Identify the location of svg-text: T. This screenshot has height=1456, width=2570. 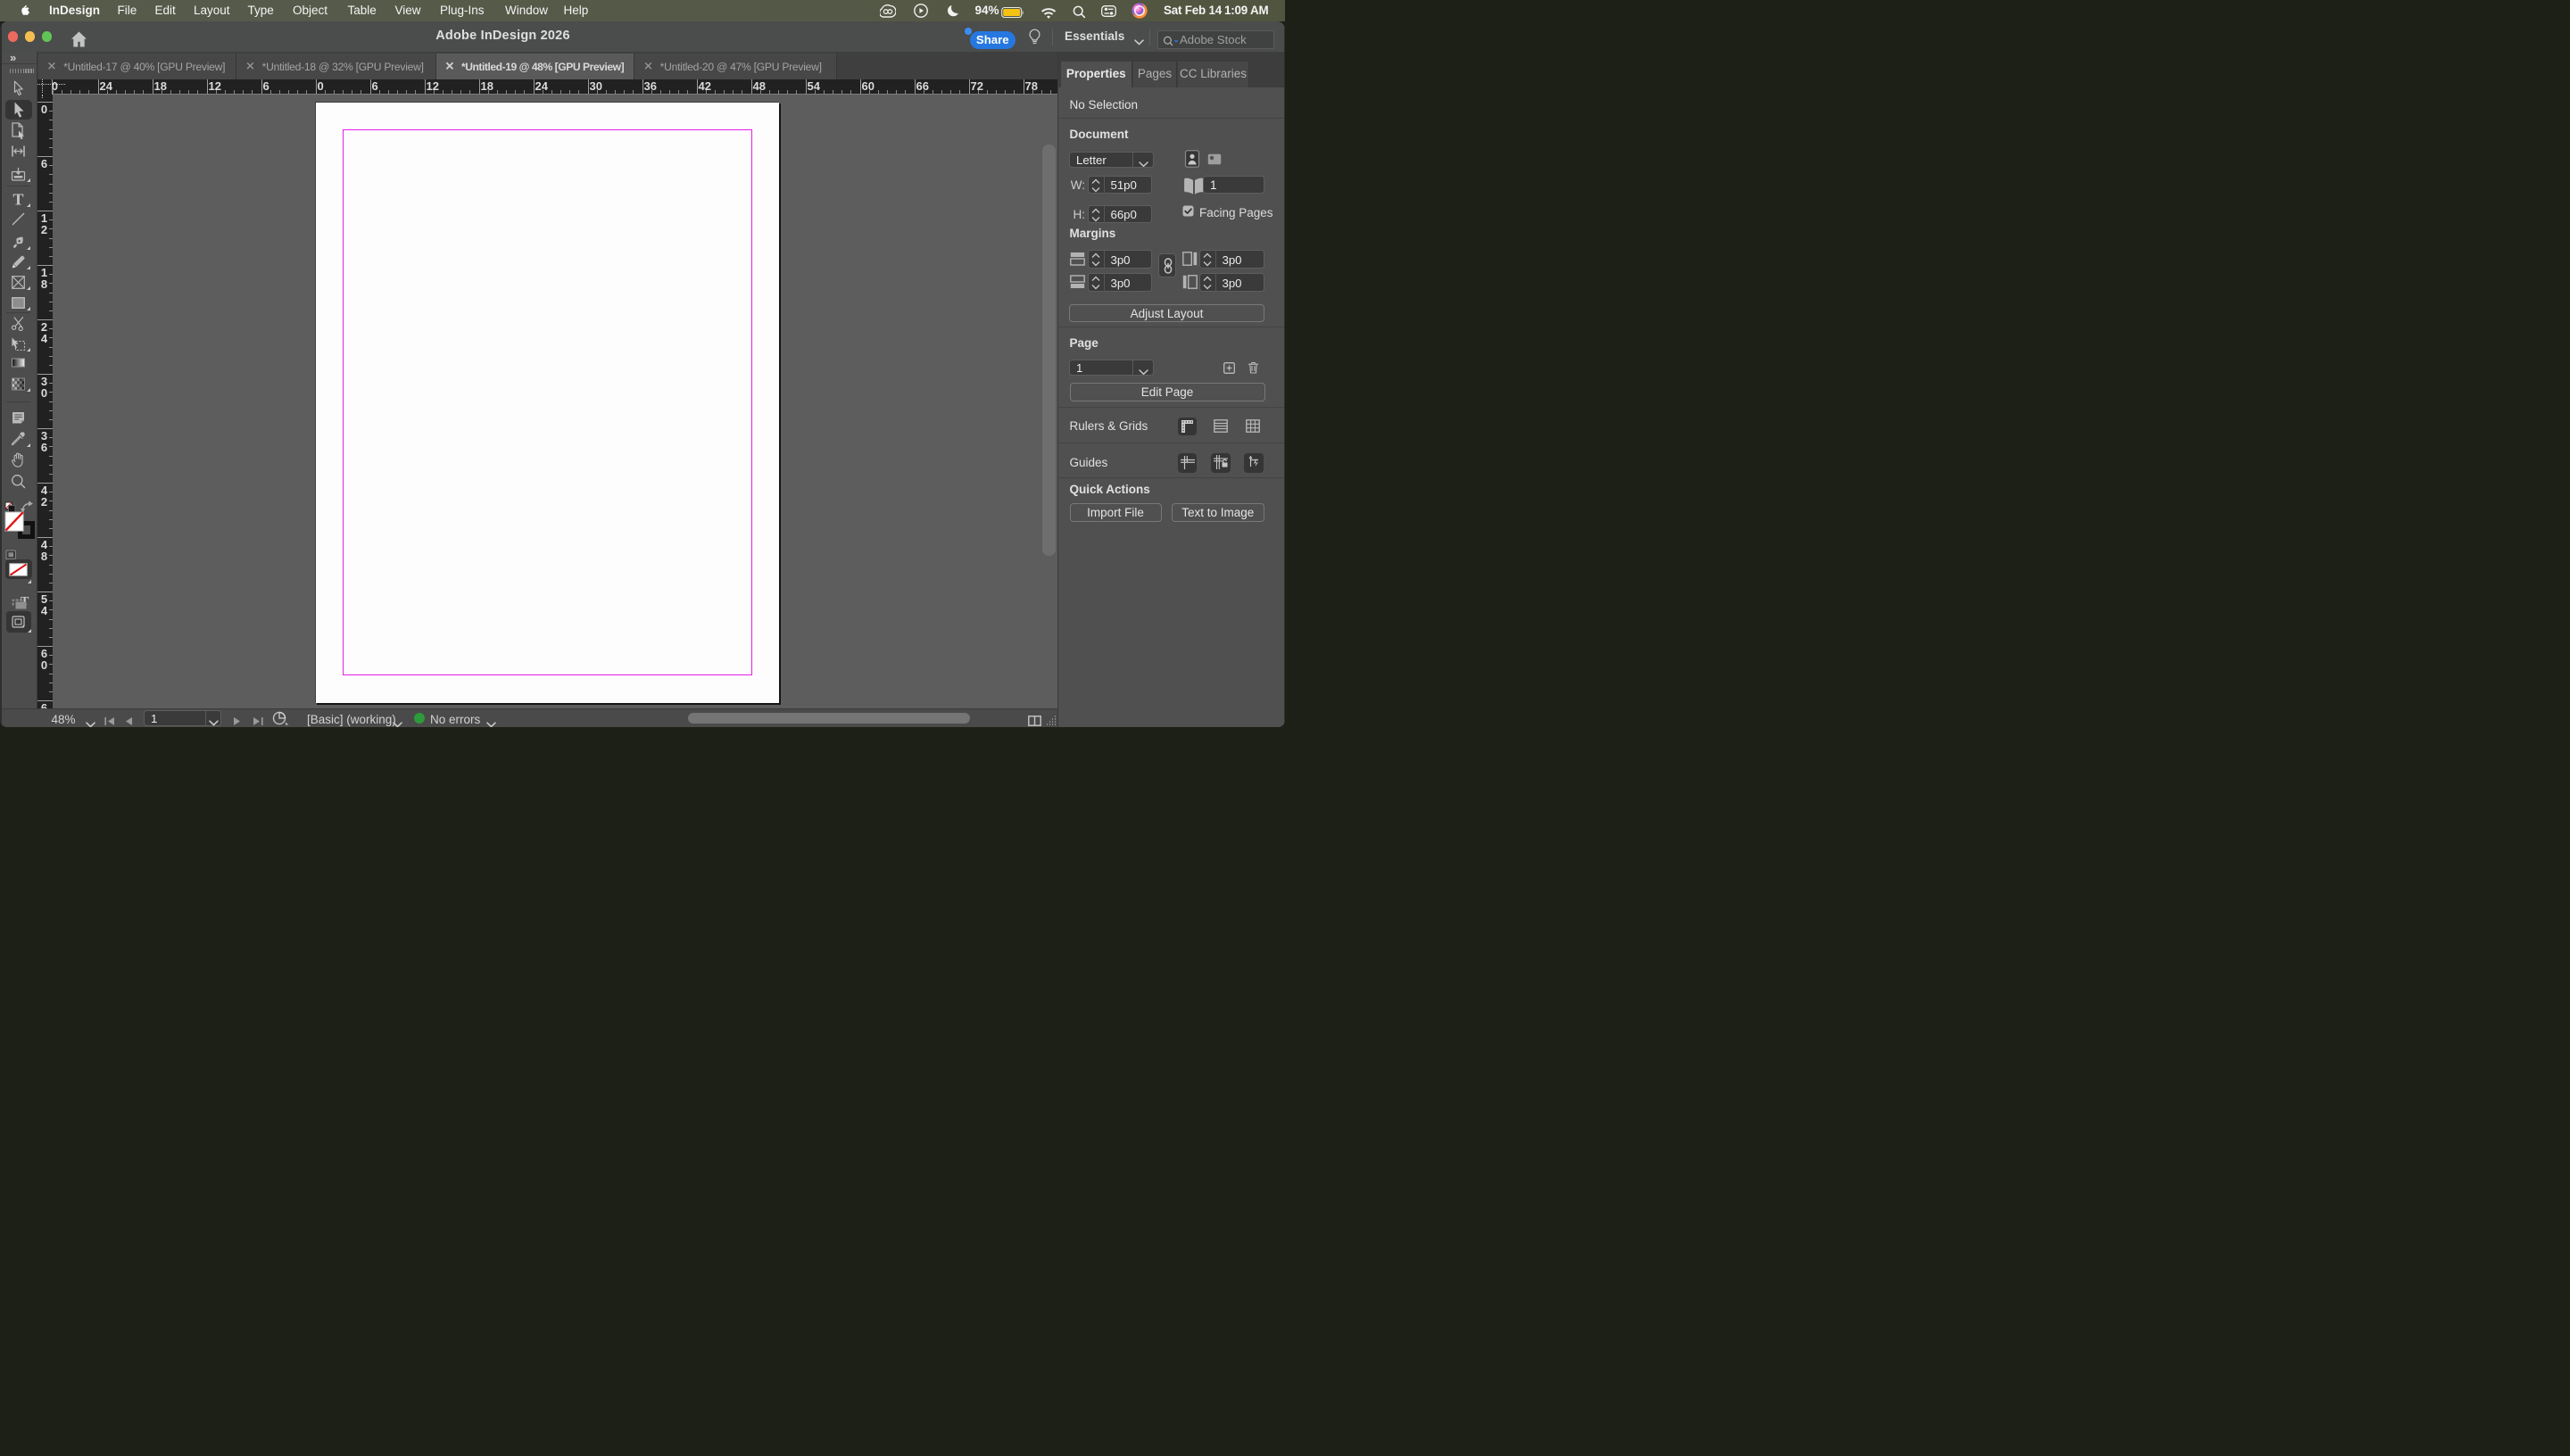
(19, 199).